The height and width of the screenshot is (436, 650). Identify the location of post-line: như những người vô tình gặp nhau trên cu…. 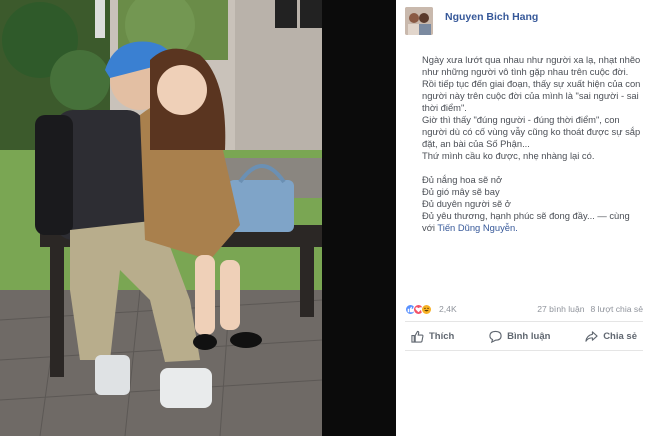
(525, 71).